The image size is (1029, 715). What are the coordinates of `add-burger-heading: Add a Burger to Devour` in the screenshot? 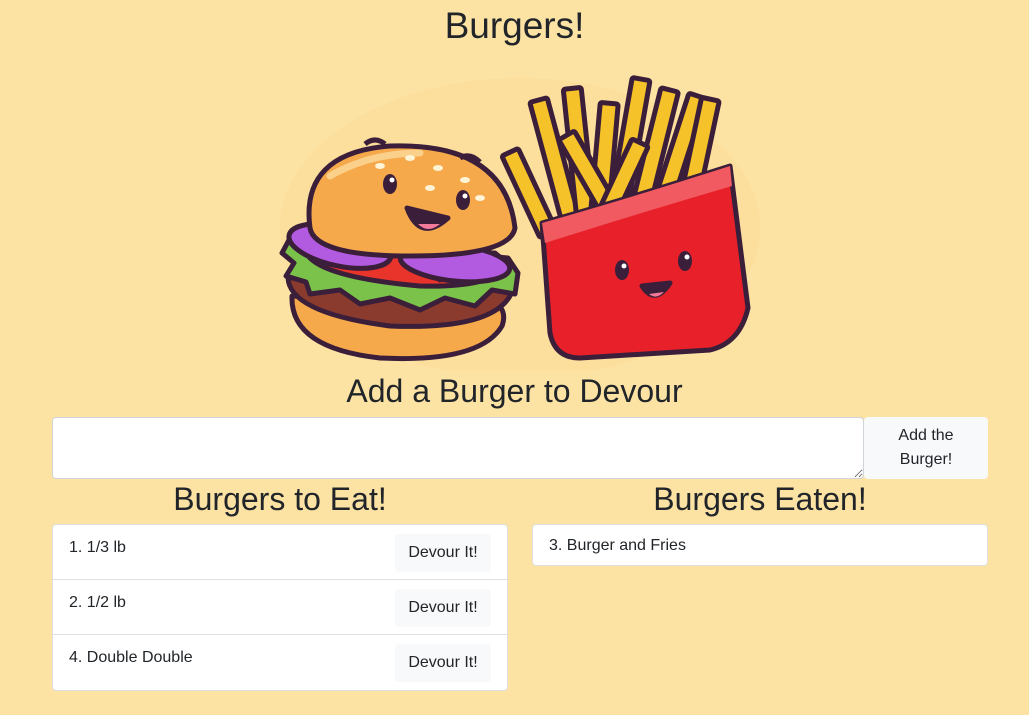 It's located at (514, 391).